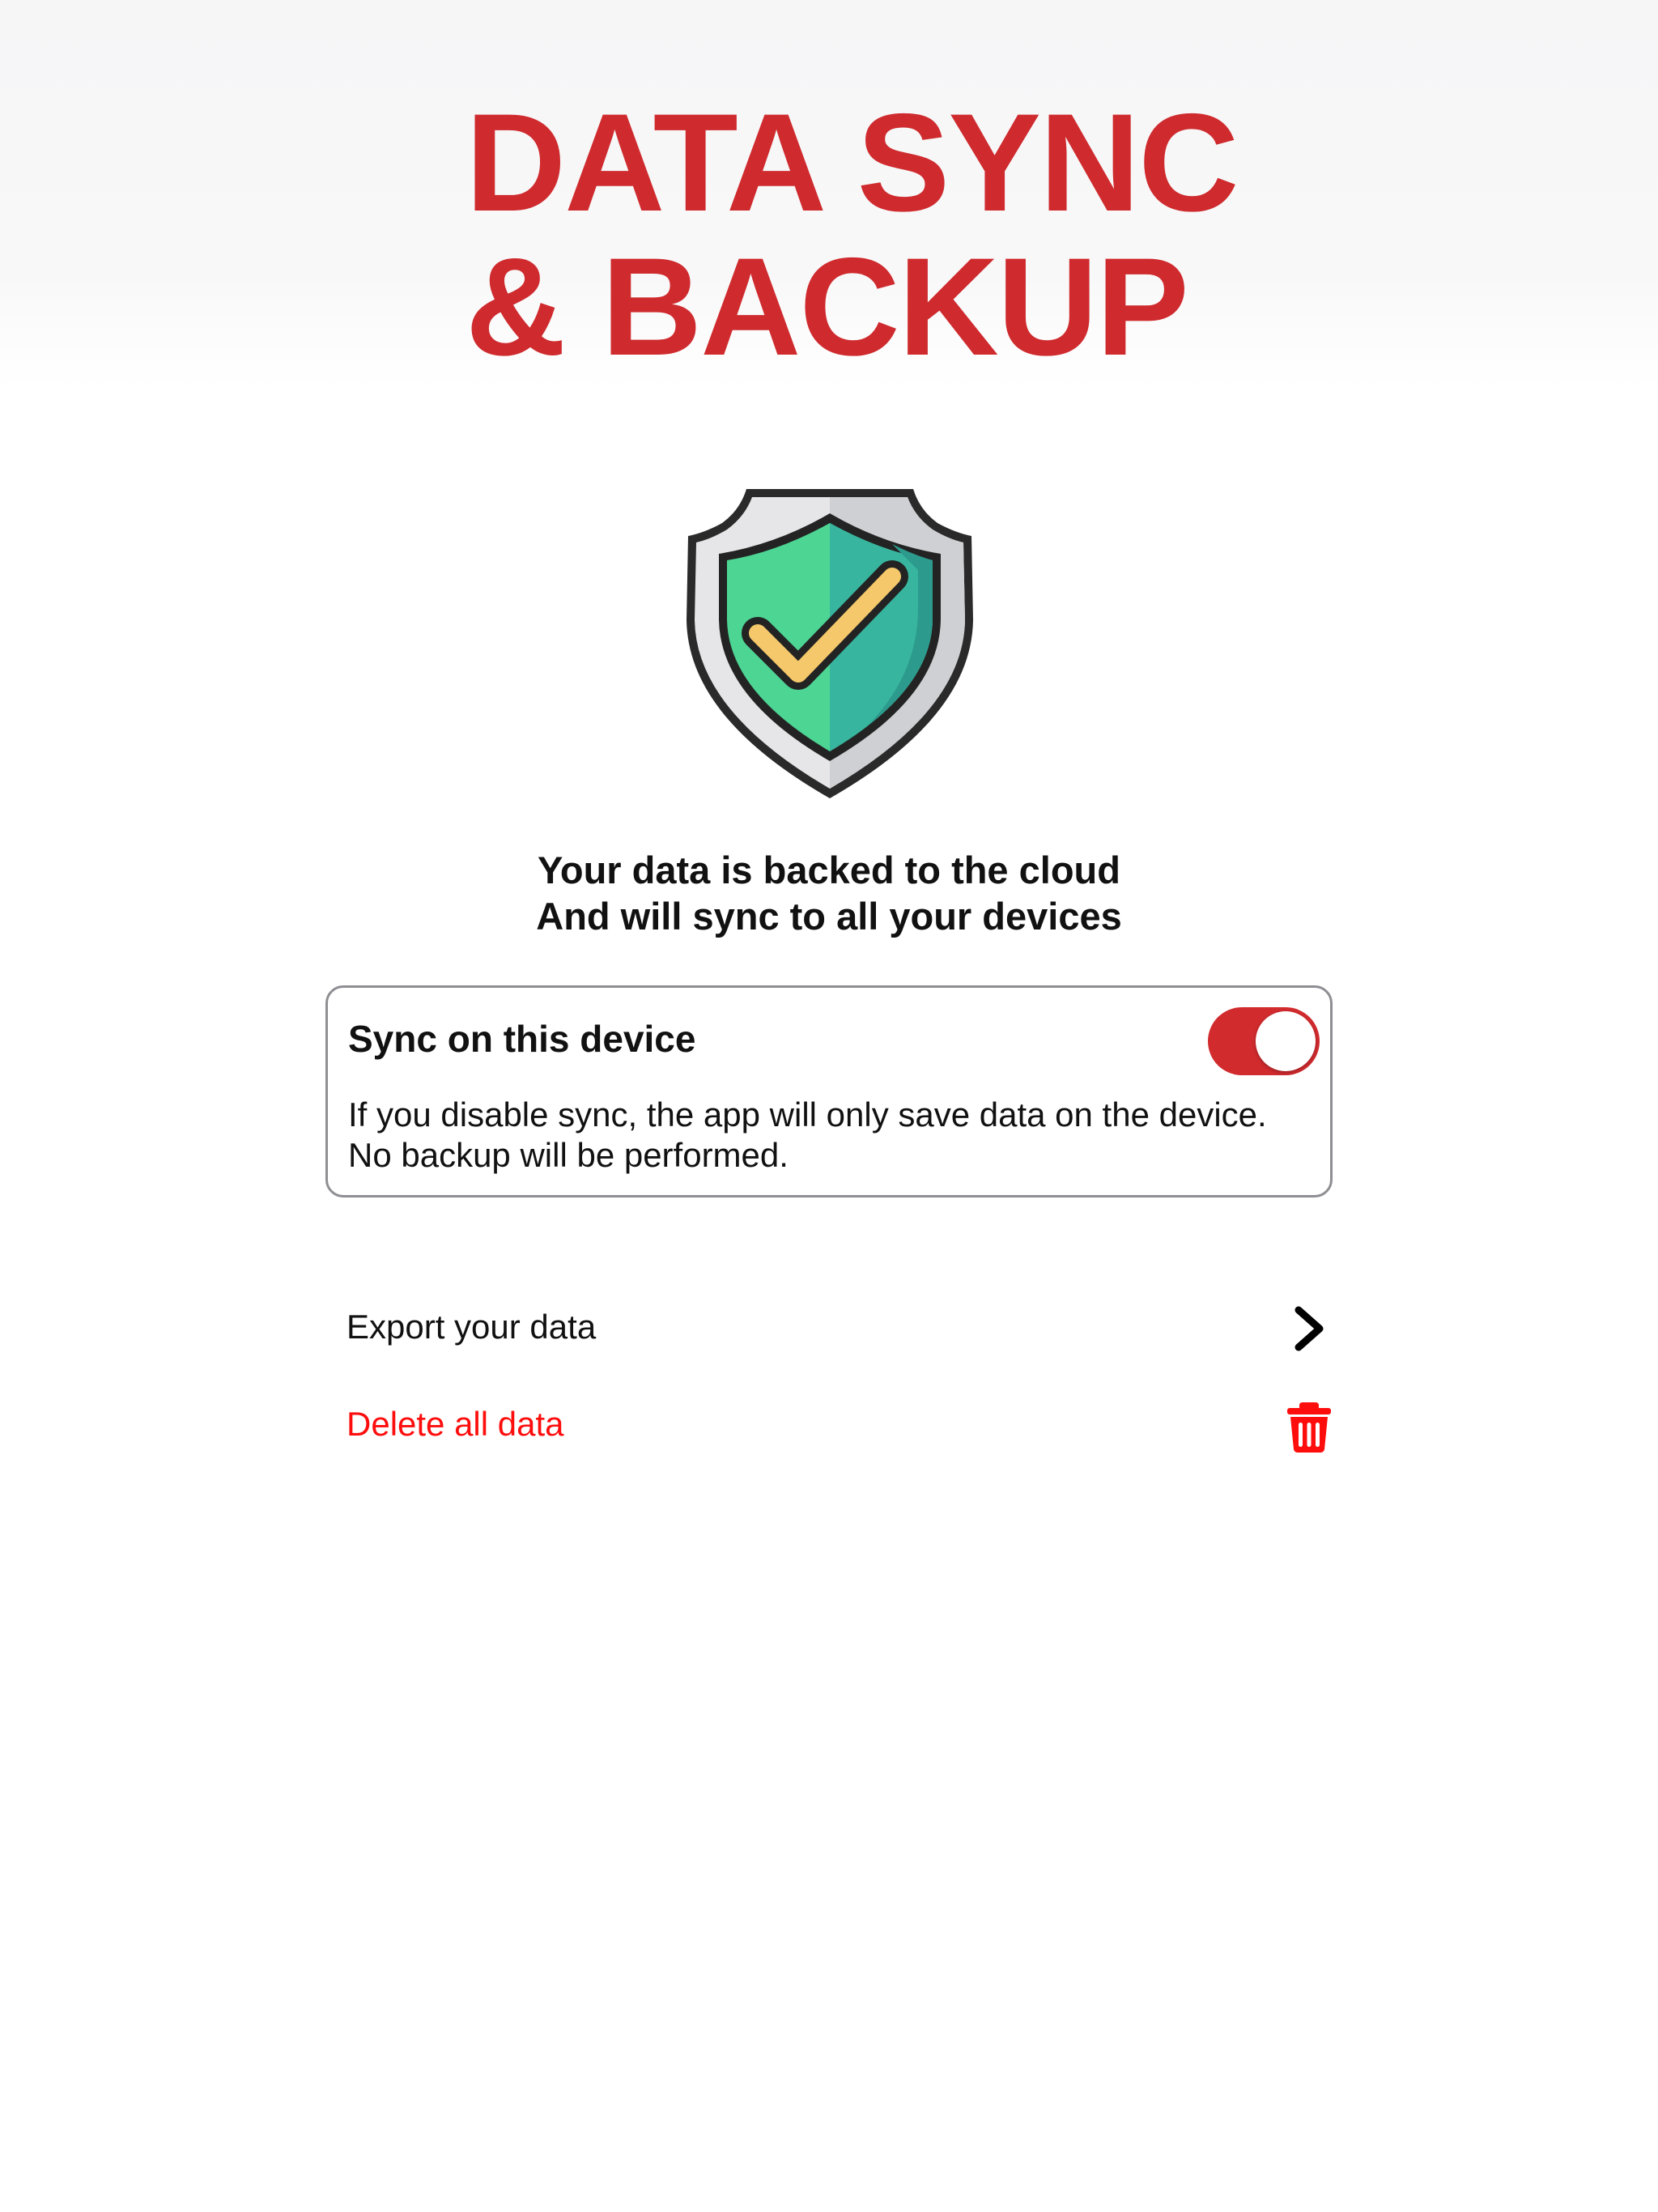  I want to click on sync-toggle, so click(1264, 1041).